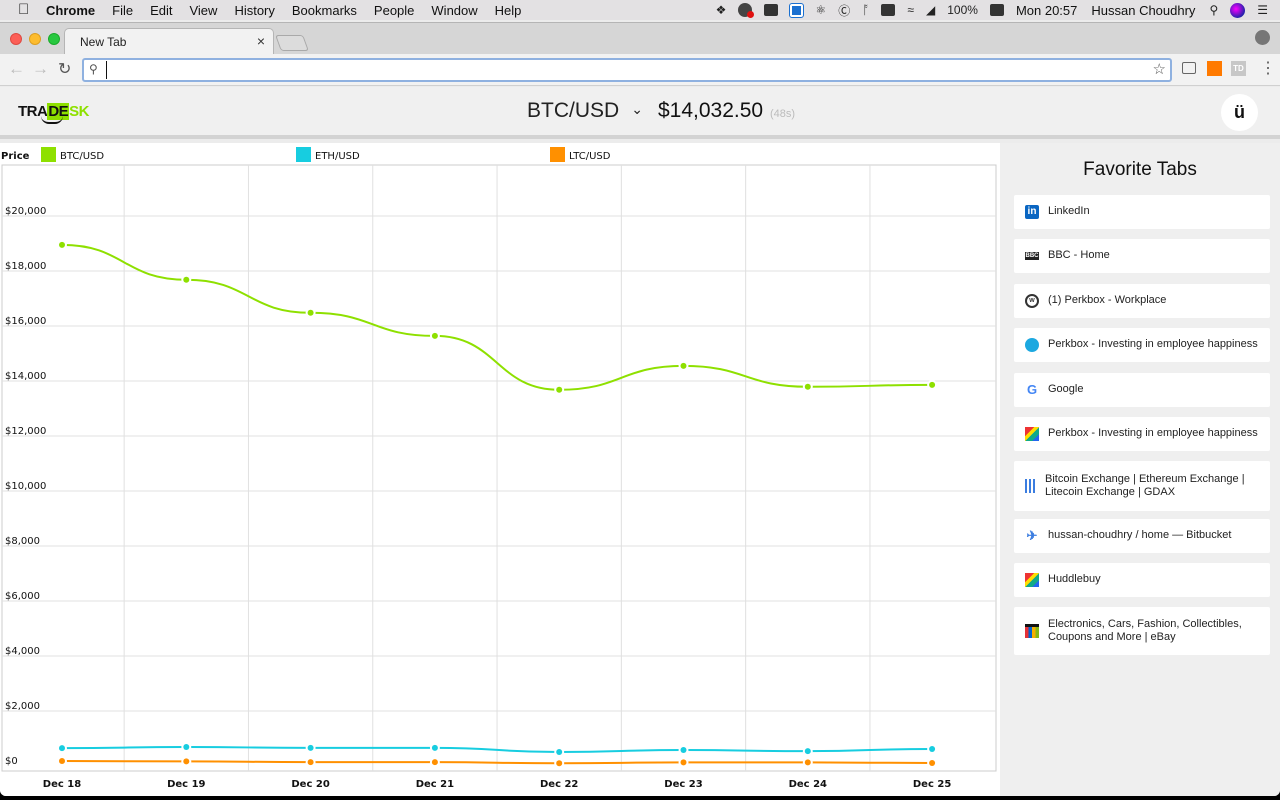 The image size is (1280, 800). What do you see at coordinates (910, 10) in the screenshot?
I see `wifi-icon: ≈` at bounding box center [910, 10].